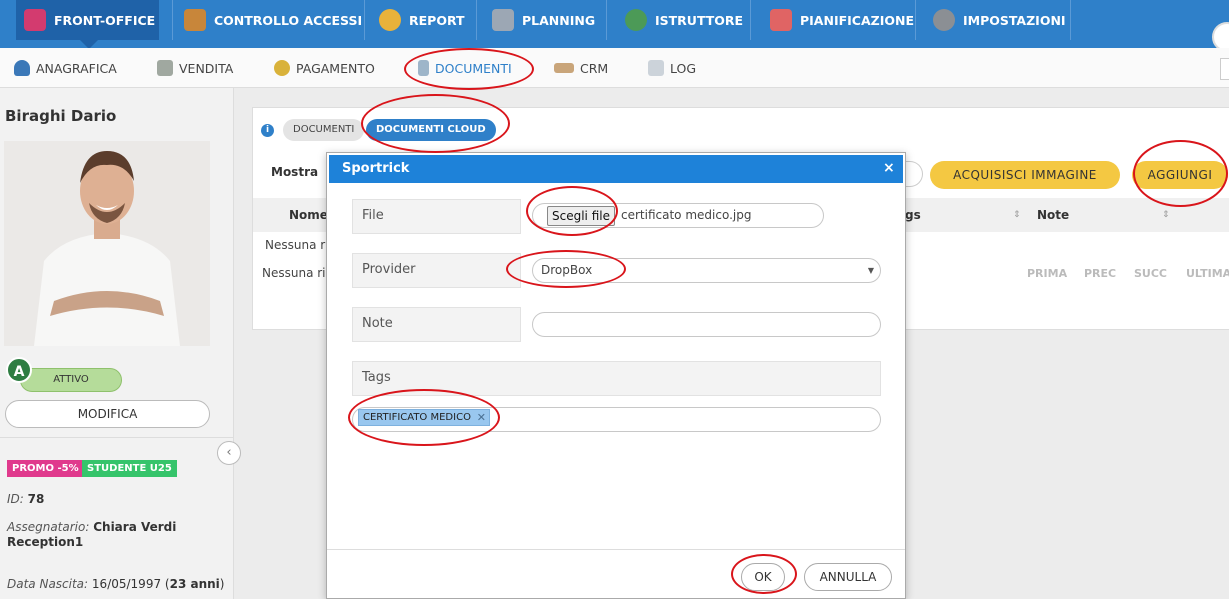 Image resolution: width=1229 pixels, height=599 pixels. I want to click on tag-promo: PROMO -5%, so click(45, 468).